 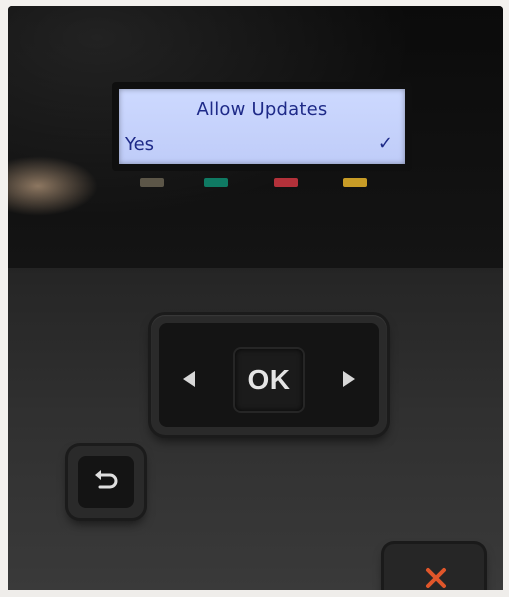 I want to click on back-arrow-icon, so click(x=106, y=479).